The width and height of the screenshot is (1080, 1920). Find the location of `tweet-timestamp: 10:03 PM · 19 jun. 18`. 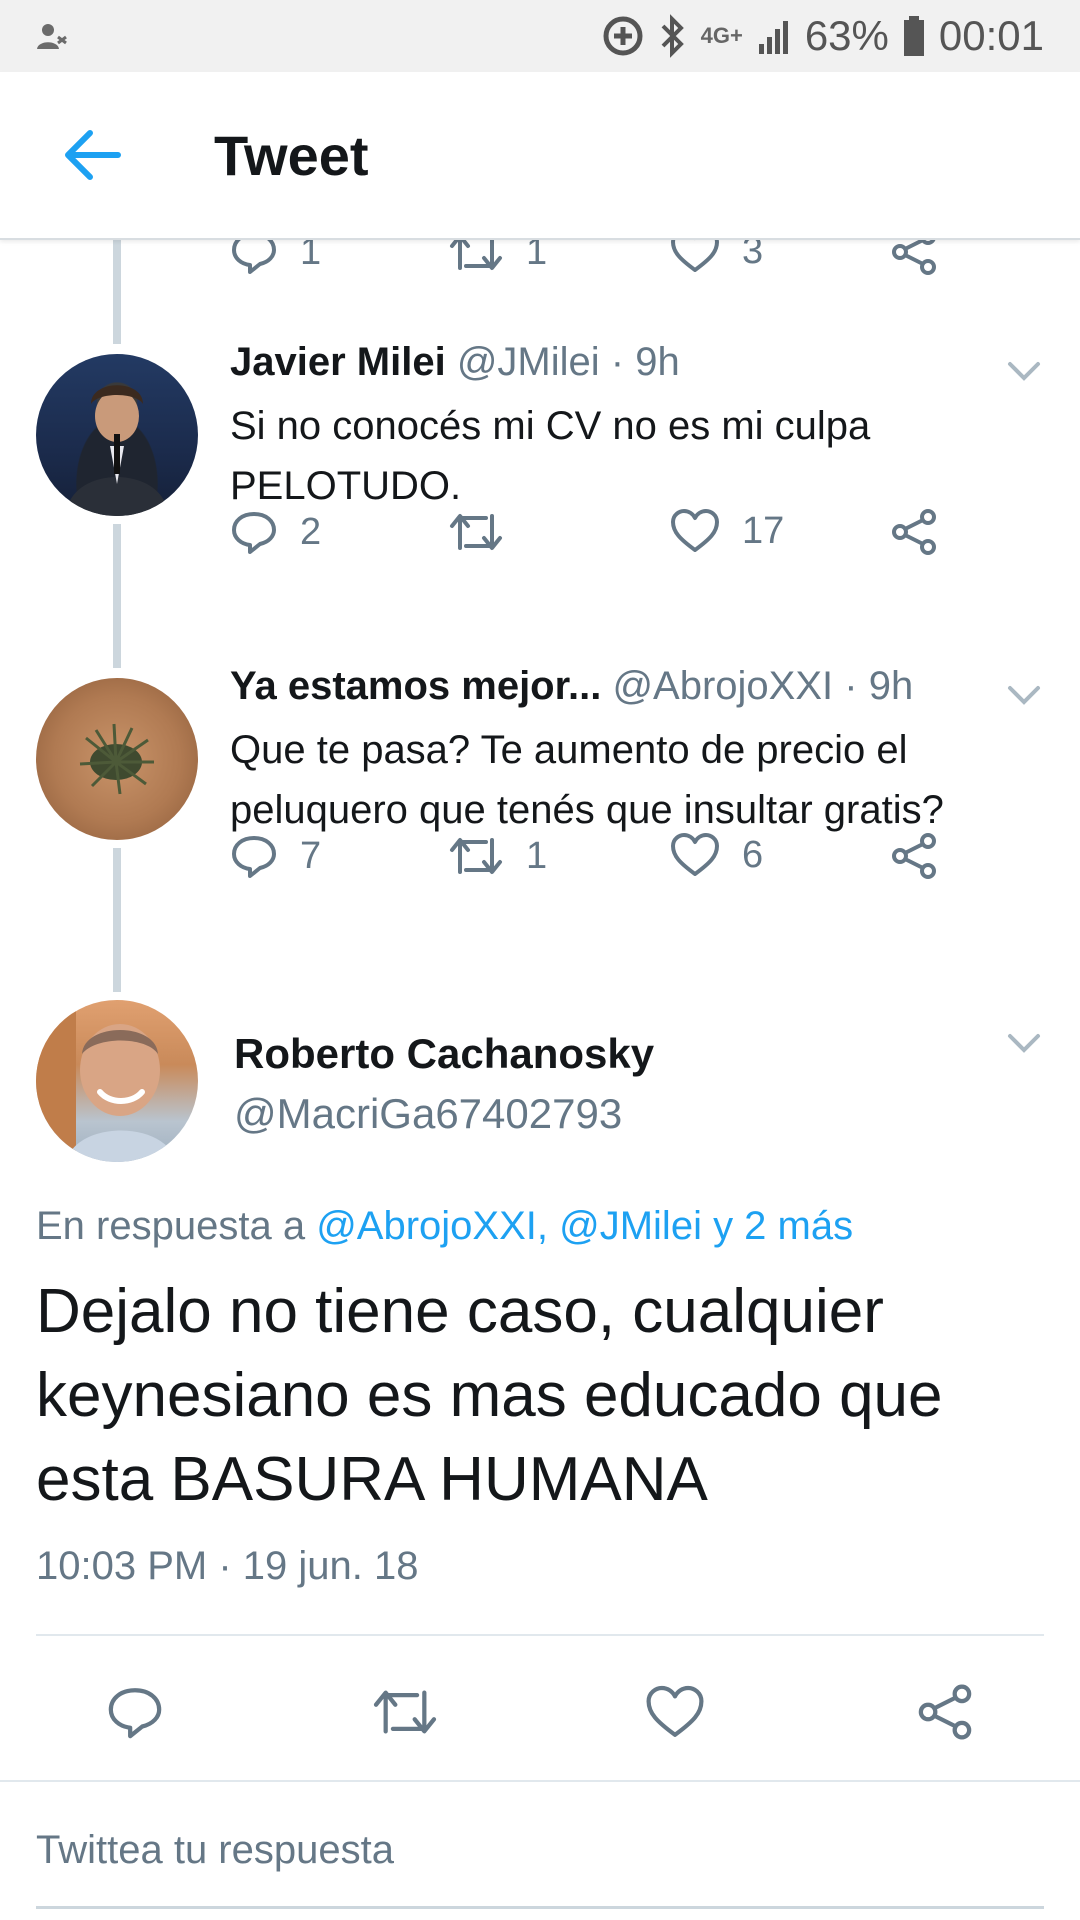

tweet-timestamp: 10:03 PM · 19 jun. 18 is located at coordinates (227, 1566).